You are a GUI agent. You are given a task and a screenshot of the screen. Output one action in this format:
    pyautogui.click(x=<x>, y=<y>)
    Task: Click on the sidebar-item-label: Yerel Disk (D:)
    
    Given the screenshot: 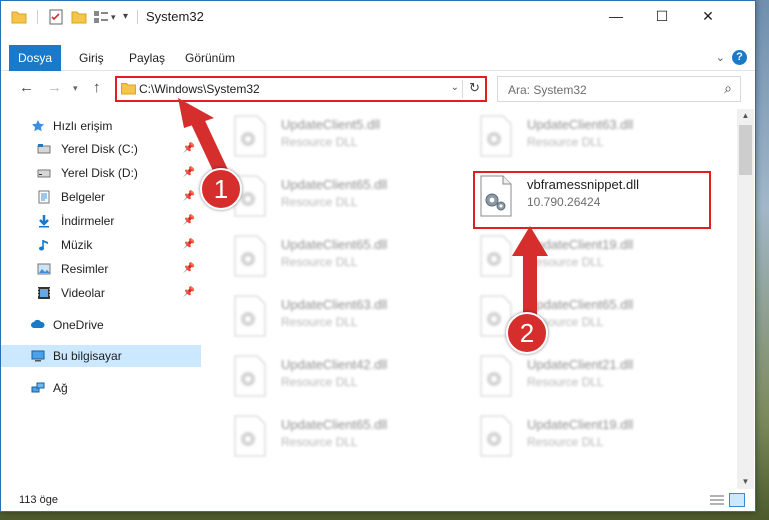 What is the action you would take?
    pyautogui.click(x=99, y=173)
    